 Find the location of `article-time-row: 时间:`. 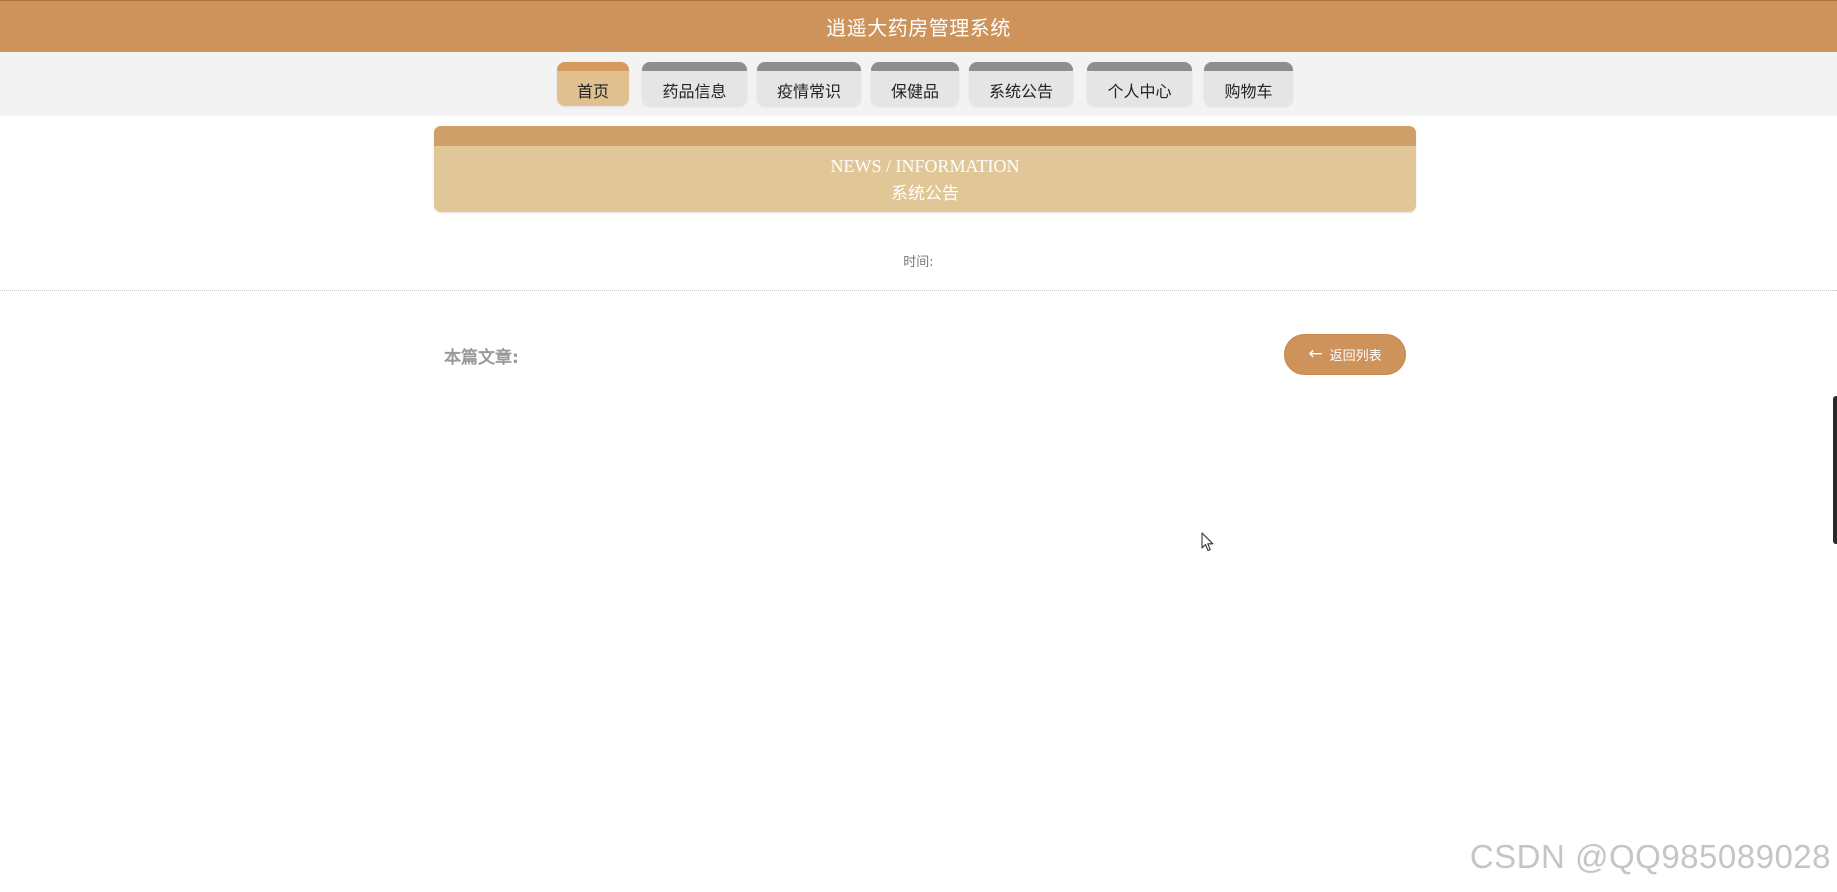

article-time-row: 时间: is located at coordinates (918, 260).